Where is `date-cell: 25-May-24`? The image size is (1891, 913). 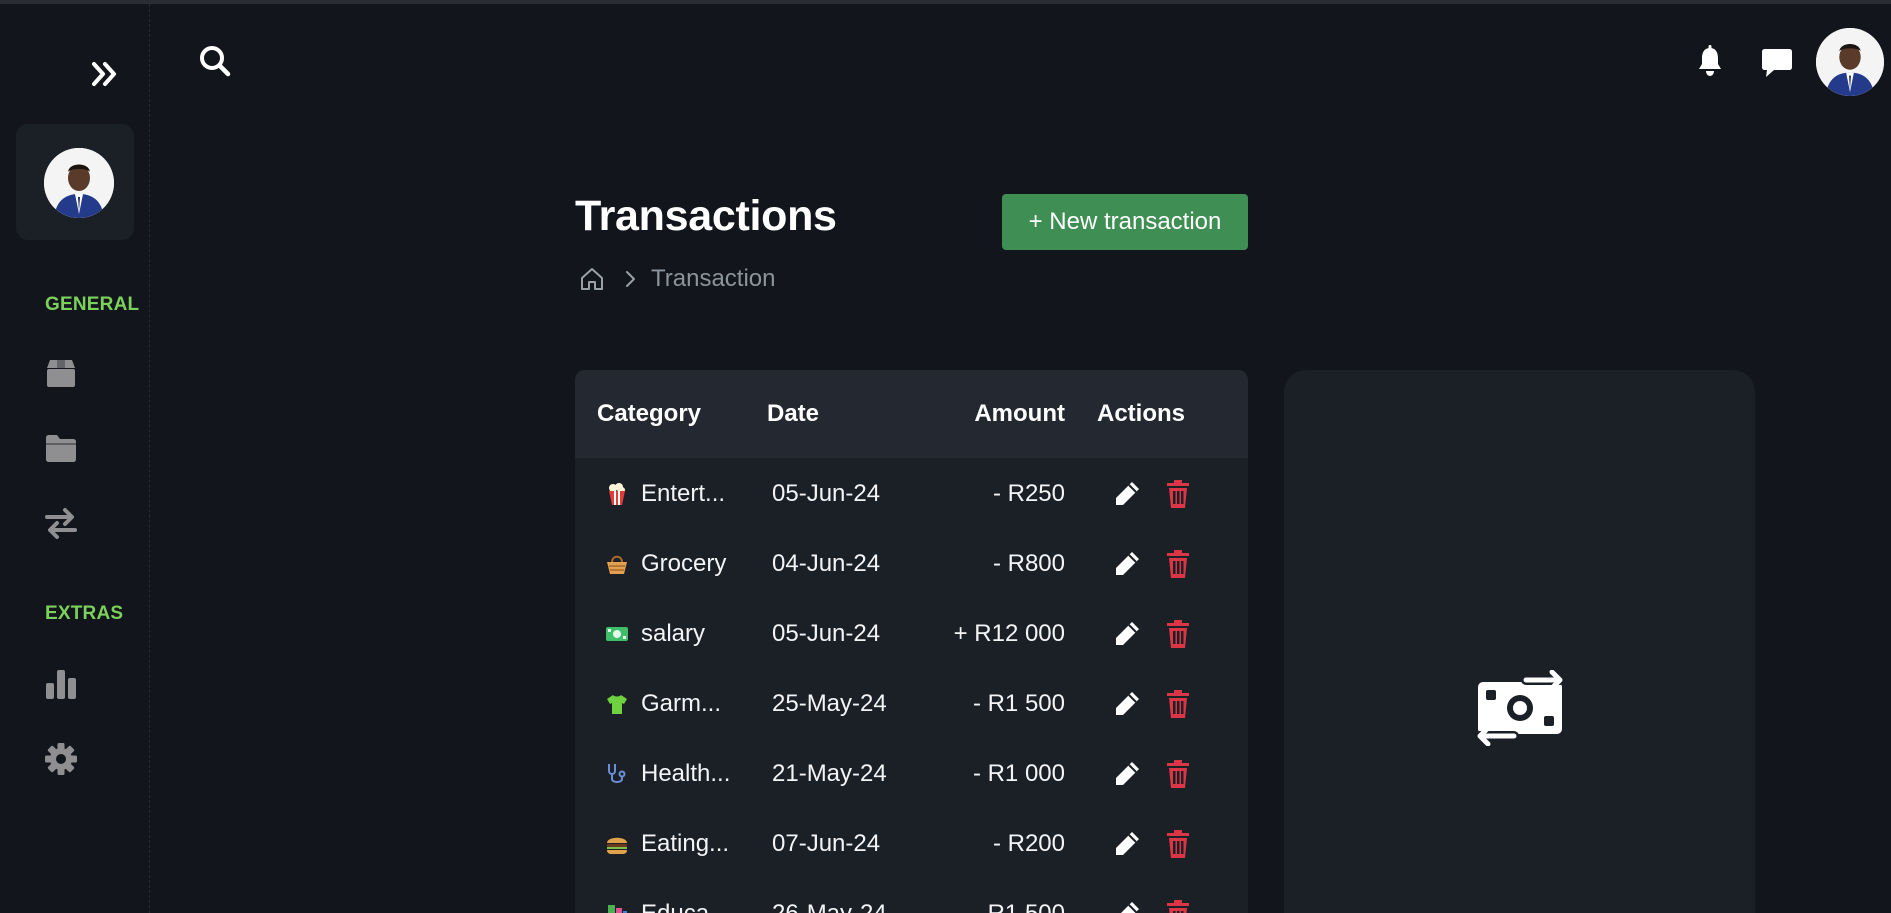 date-cell: 25-May-24 is located at coordinates (829, 703).